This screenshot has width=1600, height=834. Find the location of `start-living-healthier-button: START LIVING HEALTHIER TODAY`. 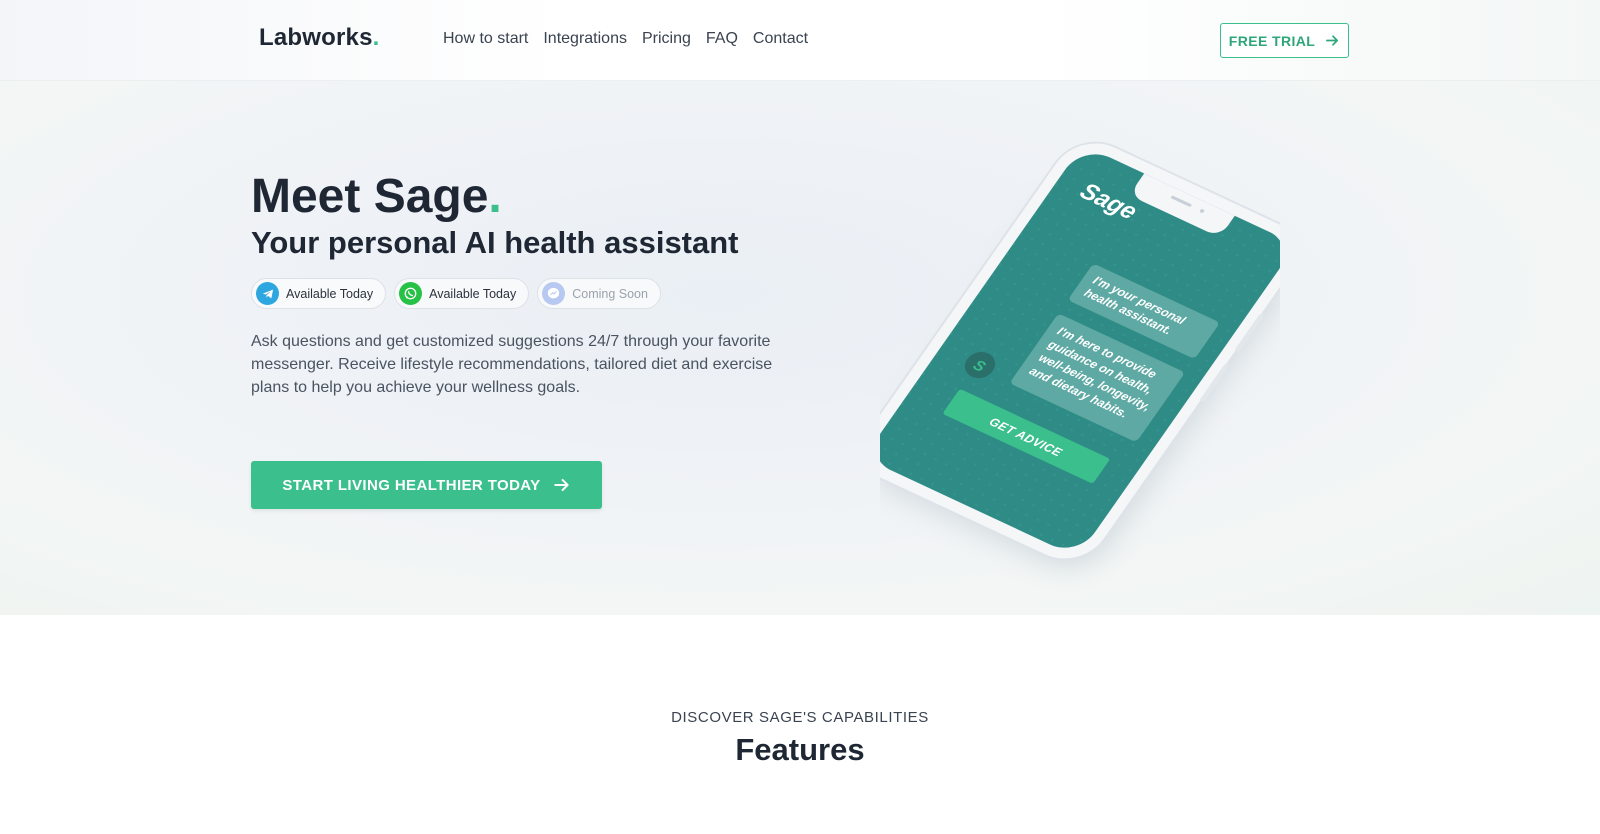

start-living-healthier-button: START LIVING HEALTHIER TODAY is located at coordinates (426, 485).